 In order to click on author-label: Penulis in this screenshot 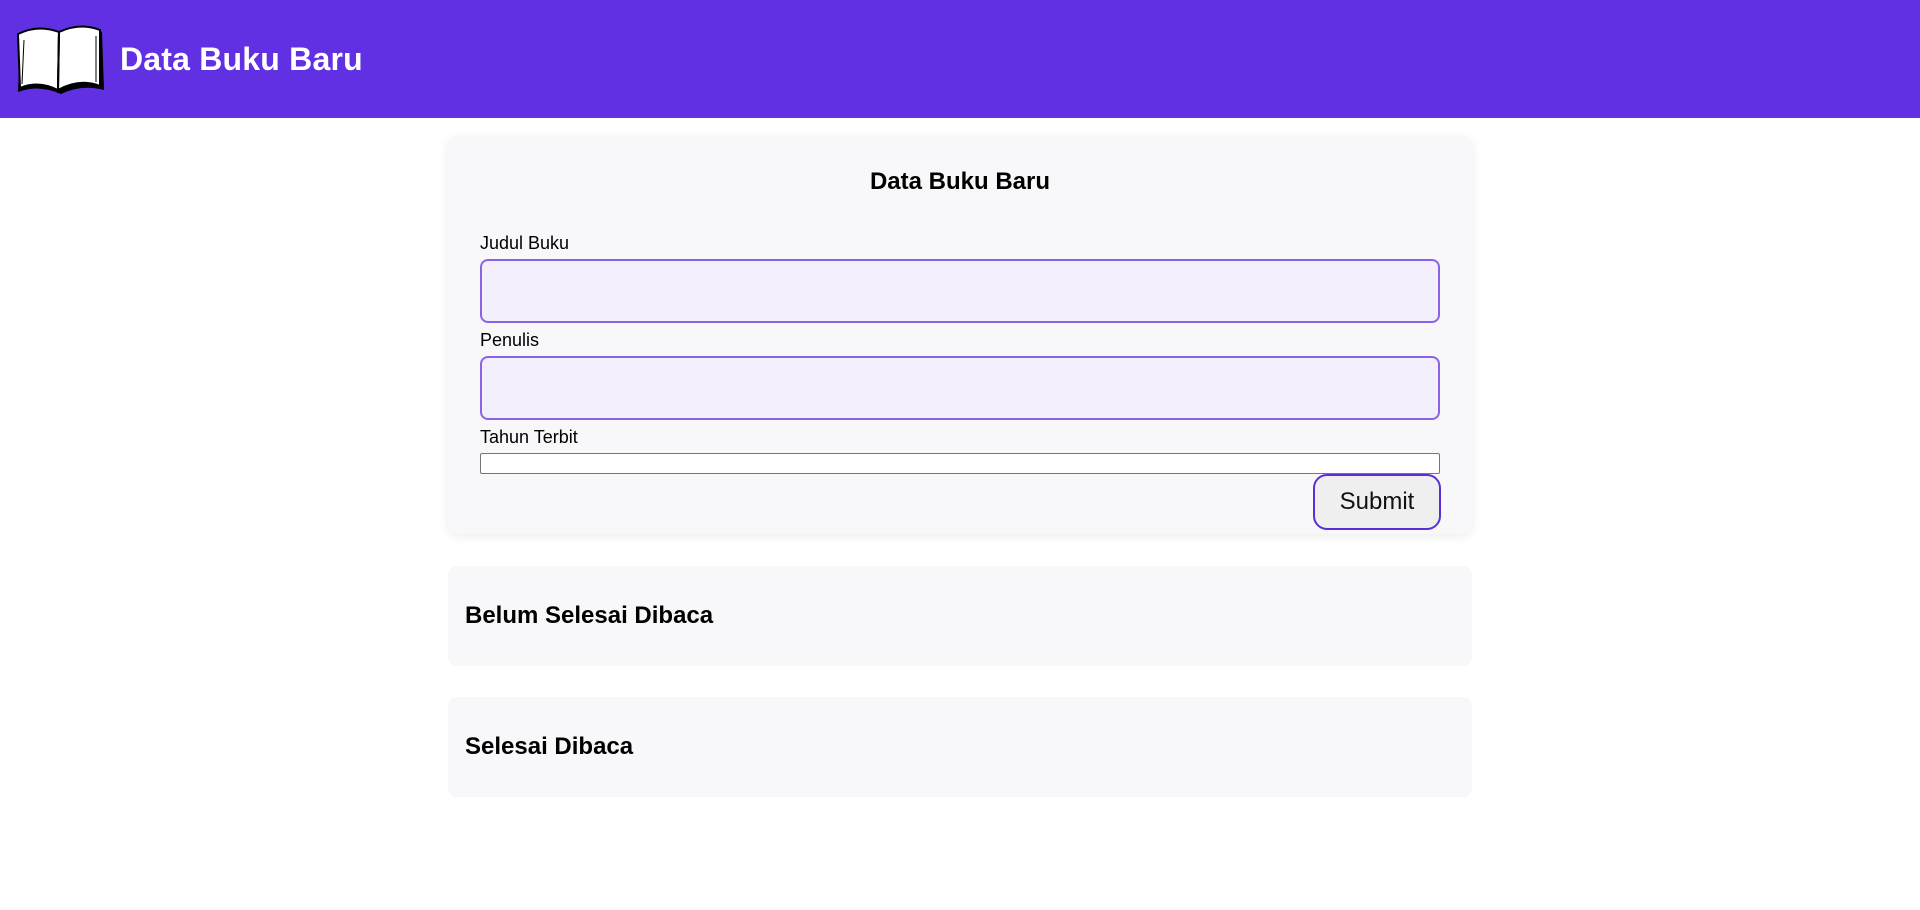, I will do `click(510, 340)`.